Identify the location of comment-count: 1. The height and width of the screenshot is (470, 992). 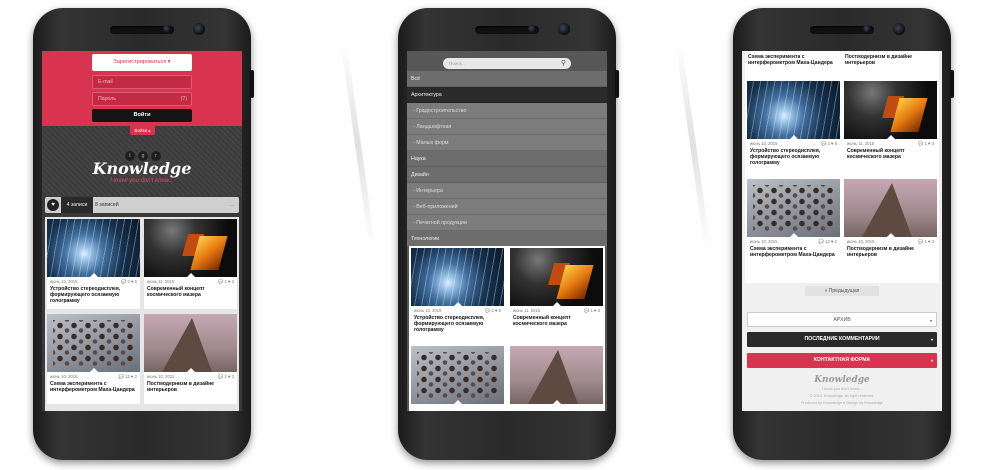
(225, 281).